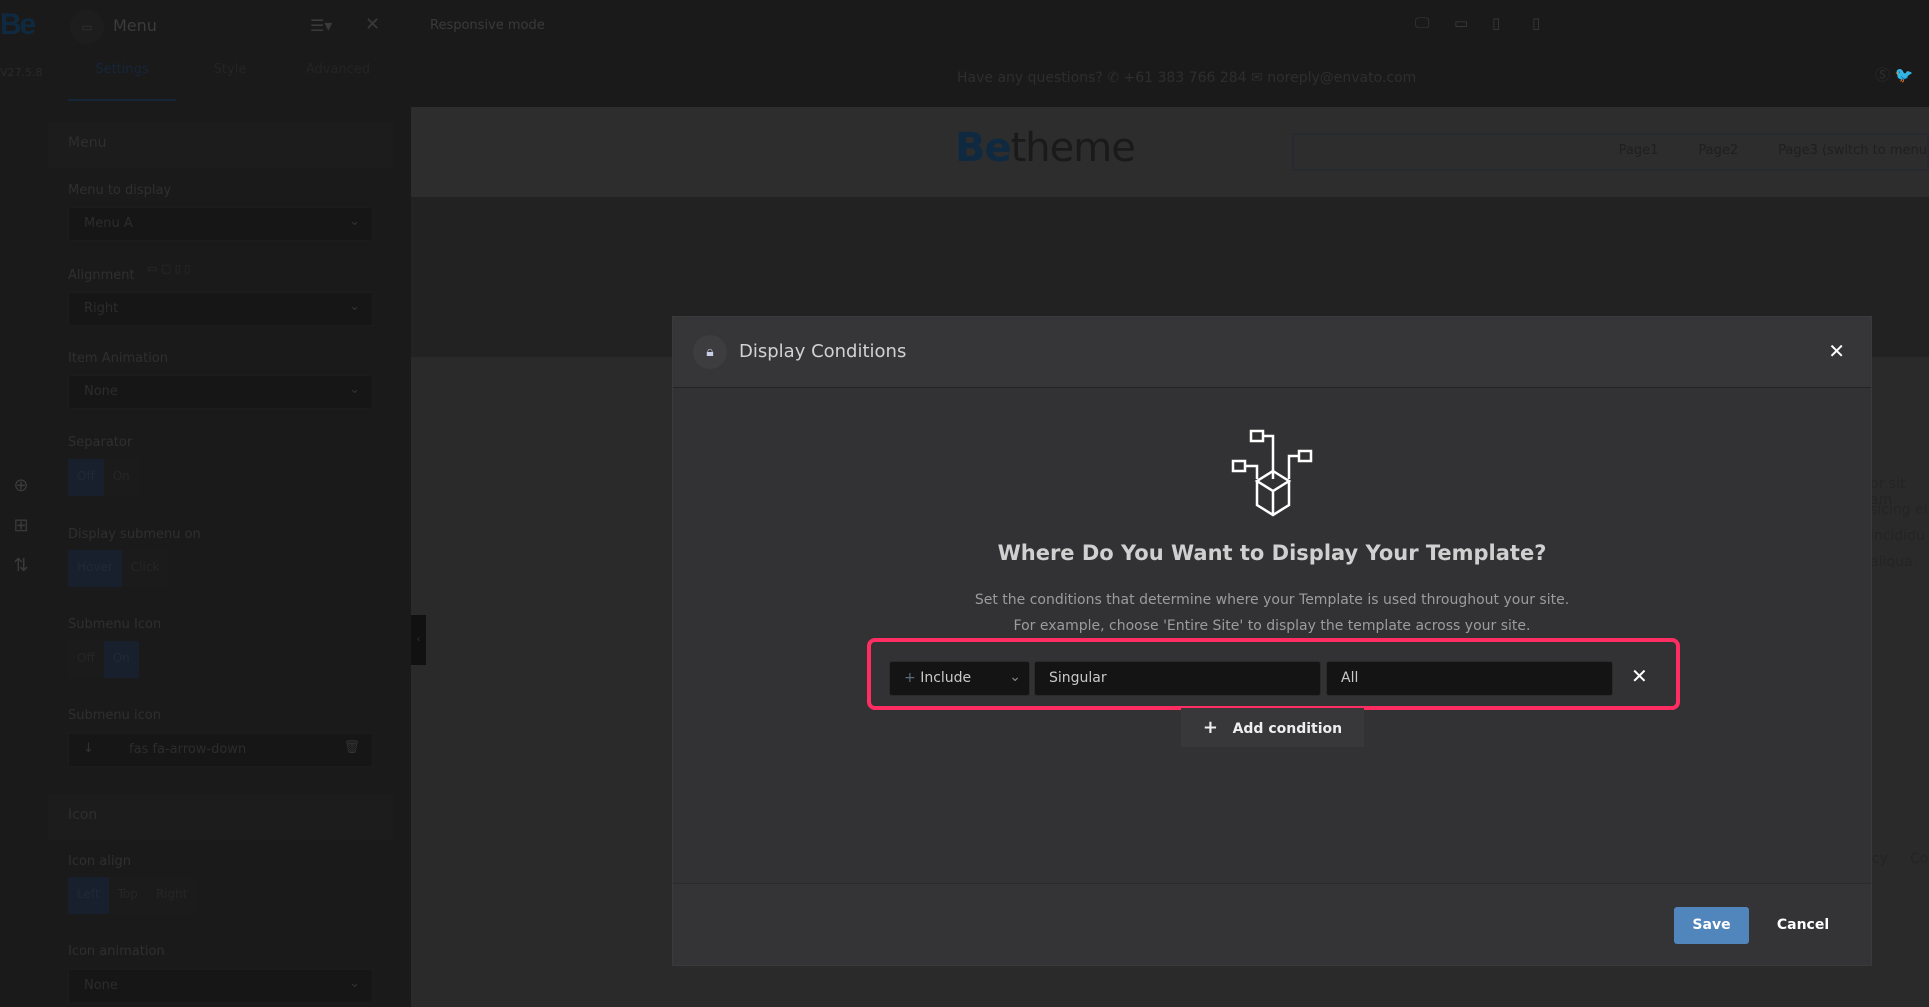 This screenshot has width=1929, height=1007. What do you see at coordinates (1897, 536) in the screenshot?
I see `lorem-line: incididu` at bounding box center [1897, 536].